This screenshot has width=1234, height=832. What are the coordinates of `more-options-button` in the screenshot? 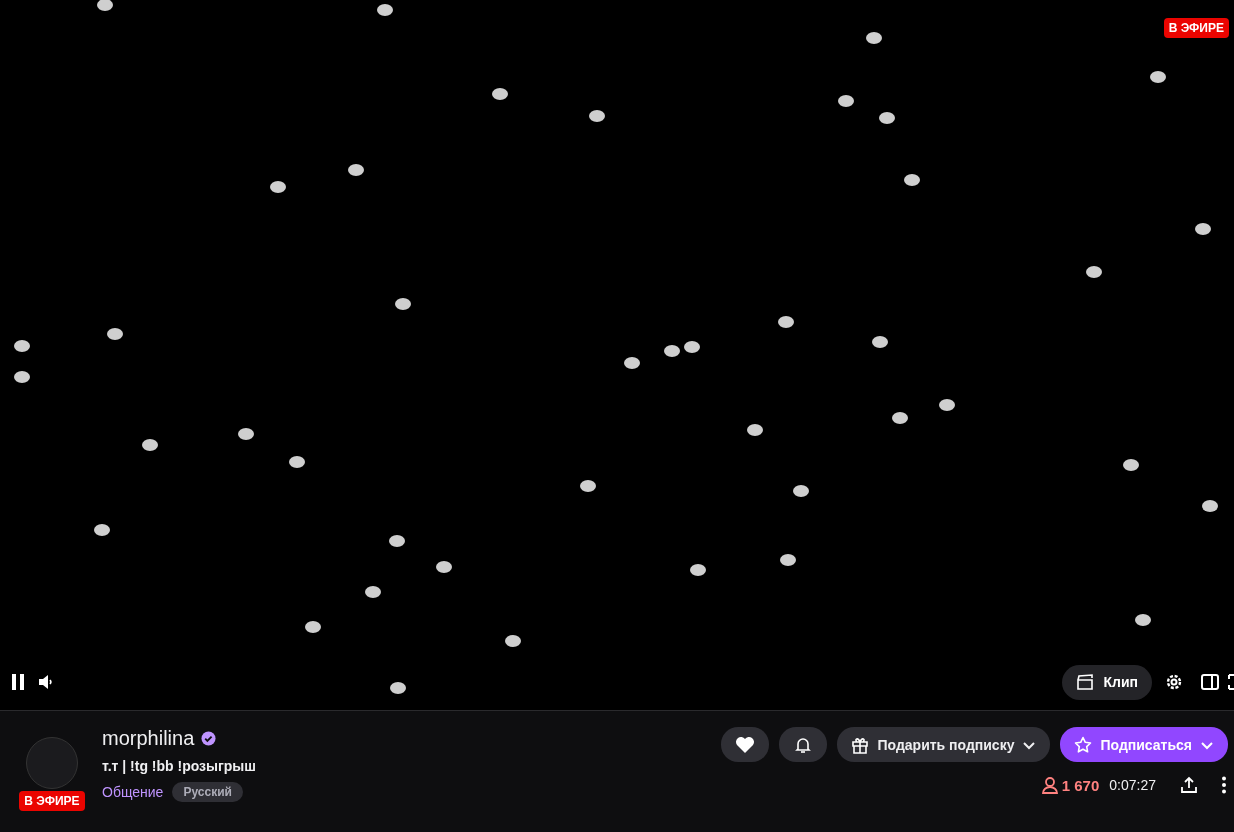 It's located at (1224, 785).